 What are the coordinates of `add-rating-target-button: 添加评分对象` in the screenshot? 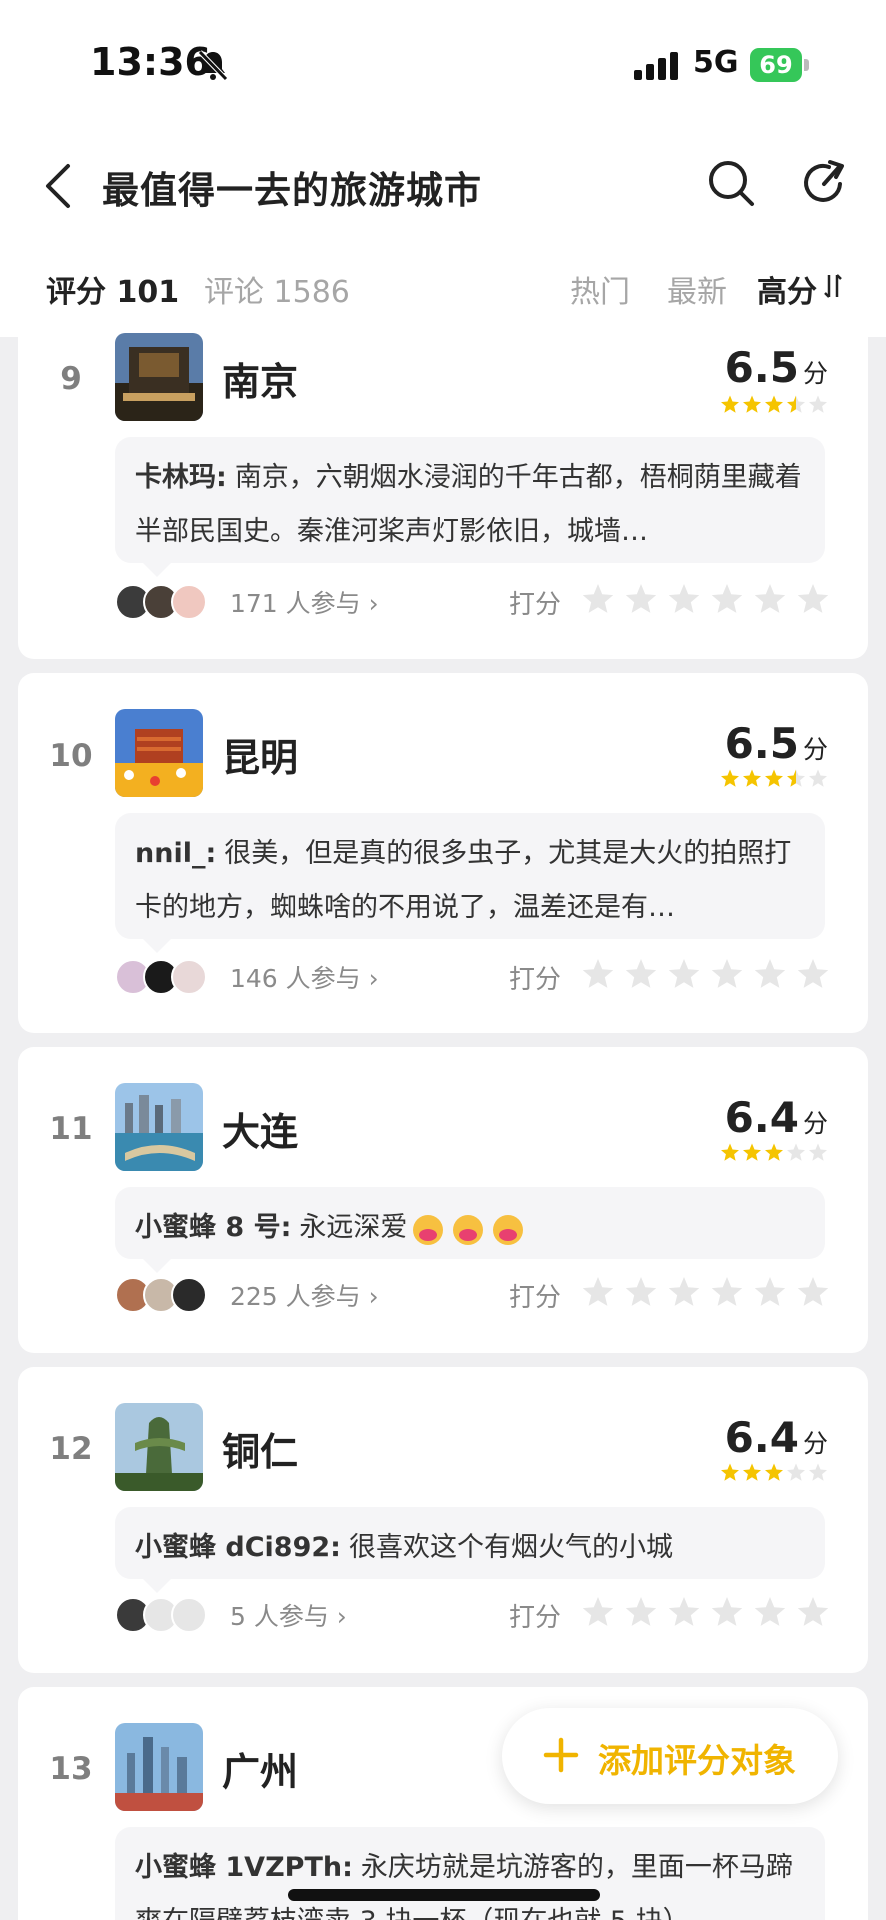 It's located at (670, 1756).